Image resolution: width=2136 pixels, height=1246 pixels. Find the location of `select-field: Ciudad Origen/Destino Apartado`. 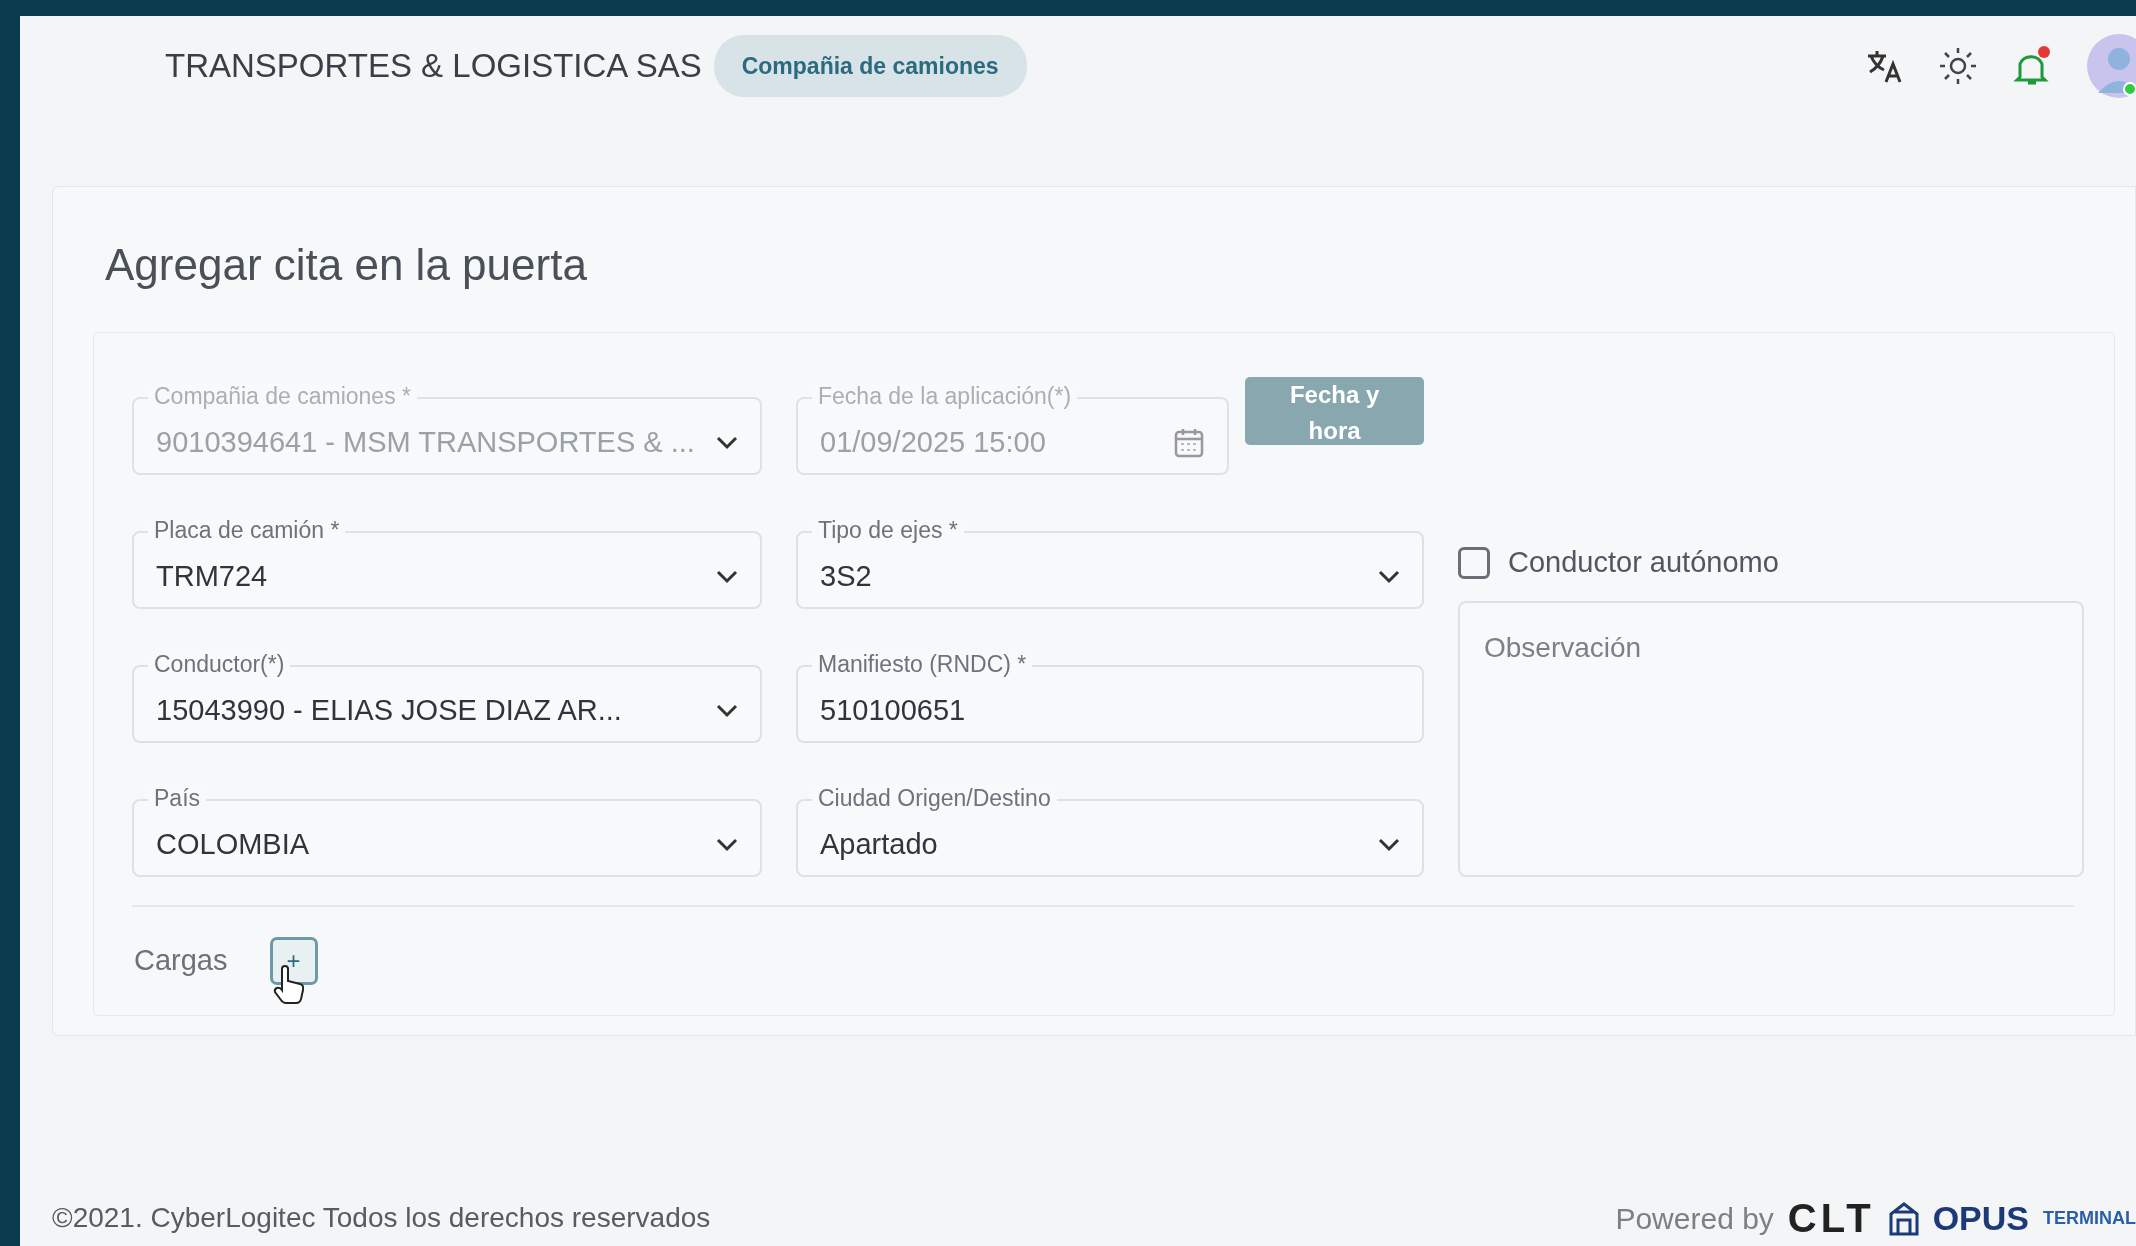

select-field: Ciudad Origen/Destino Apartado is located at coordinates (1110, 830).